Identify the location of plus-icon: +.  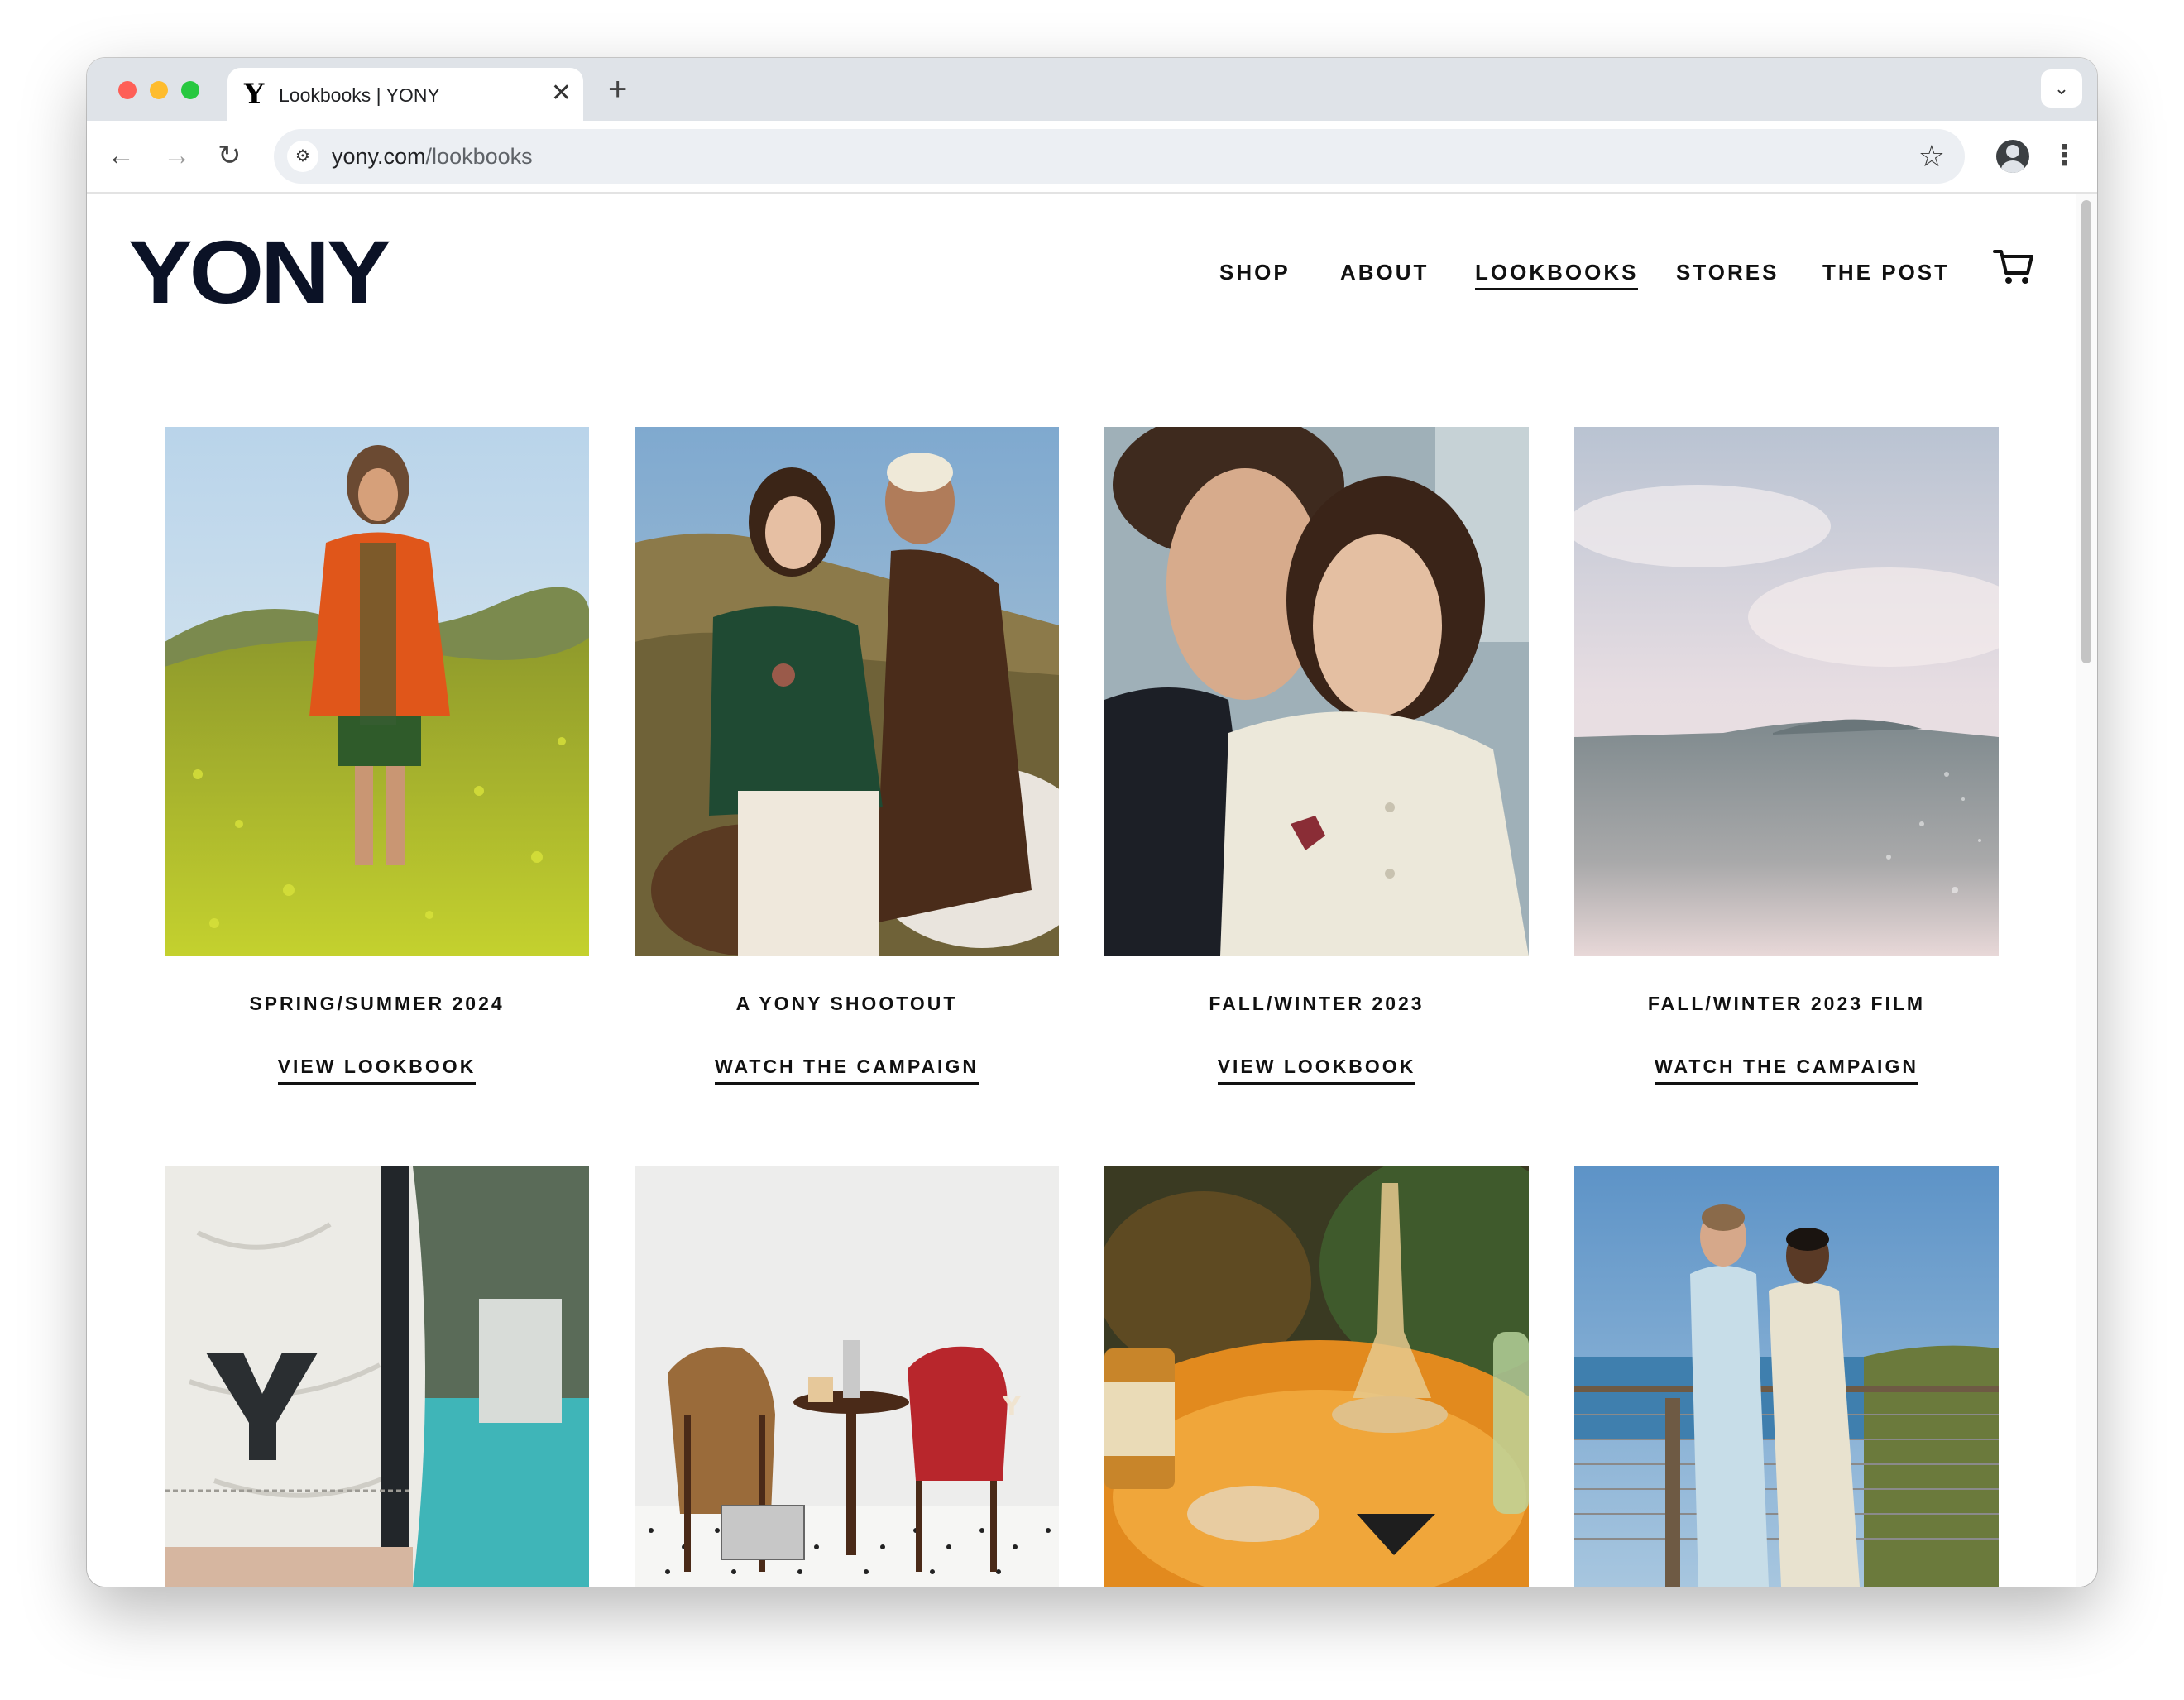
(617, 89).